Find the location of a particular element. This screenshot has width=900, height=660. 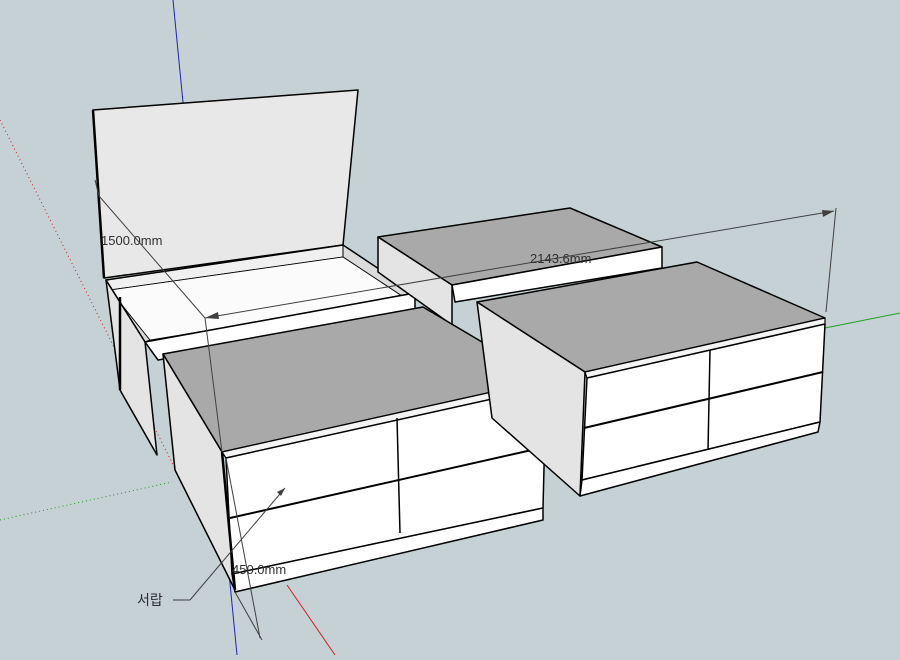

length-dim-label: 2143.6mm is located at coordinates (560, 258).